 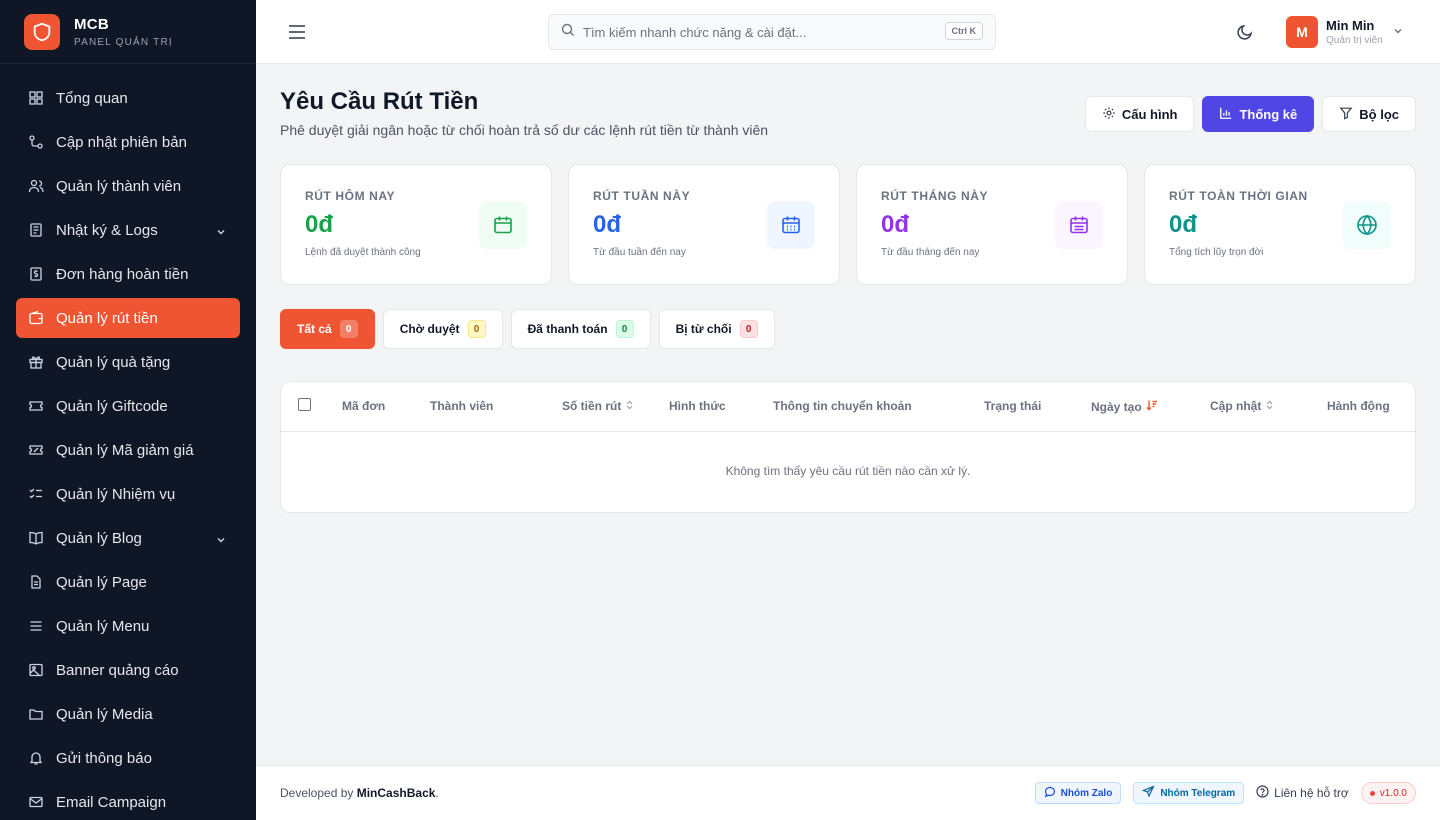 I want to click on image-icon, so click(x=36, y=670).